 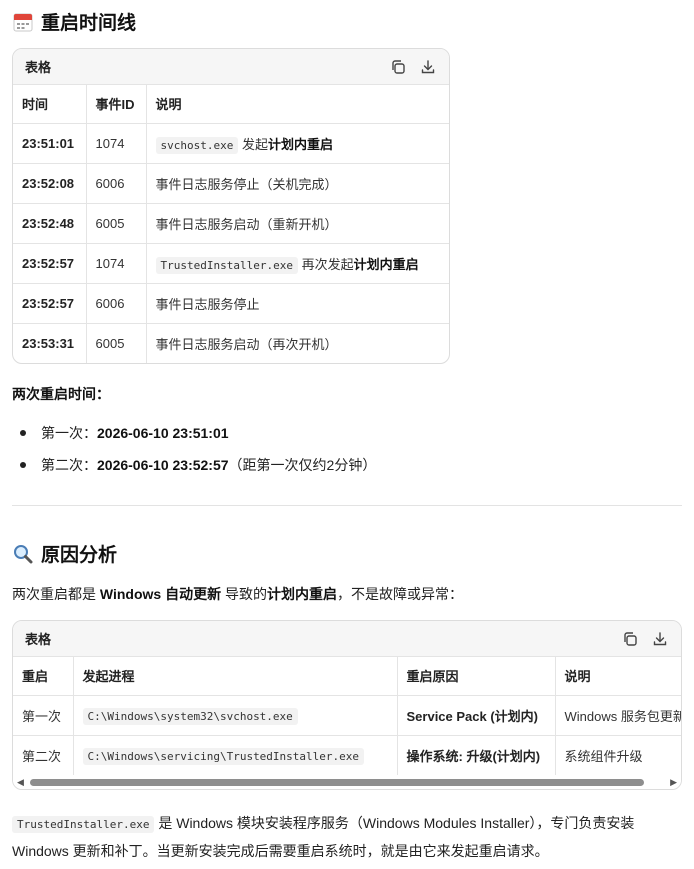 I want to click on cell-description: 系统组件升级, so click(x=603, y=756).